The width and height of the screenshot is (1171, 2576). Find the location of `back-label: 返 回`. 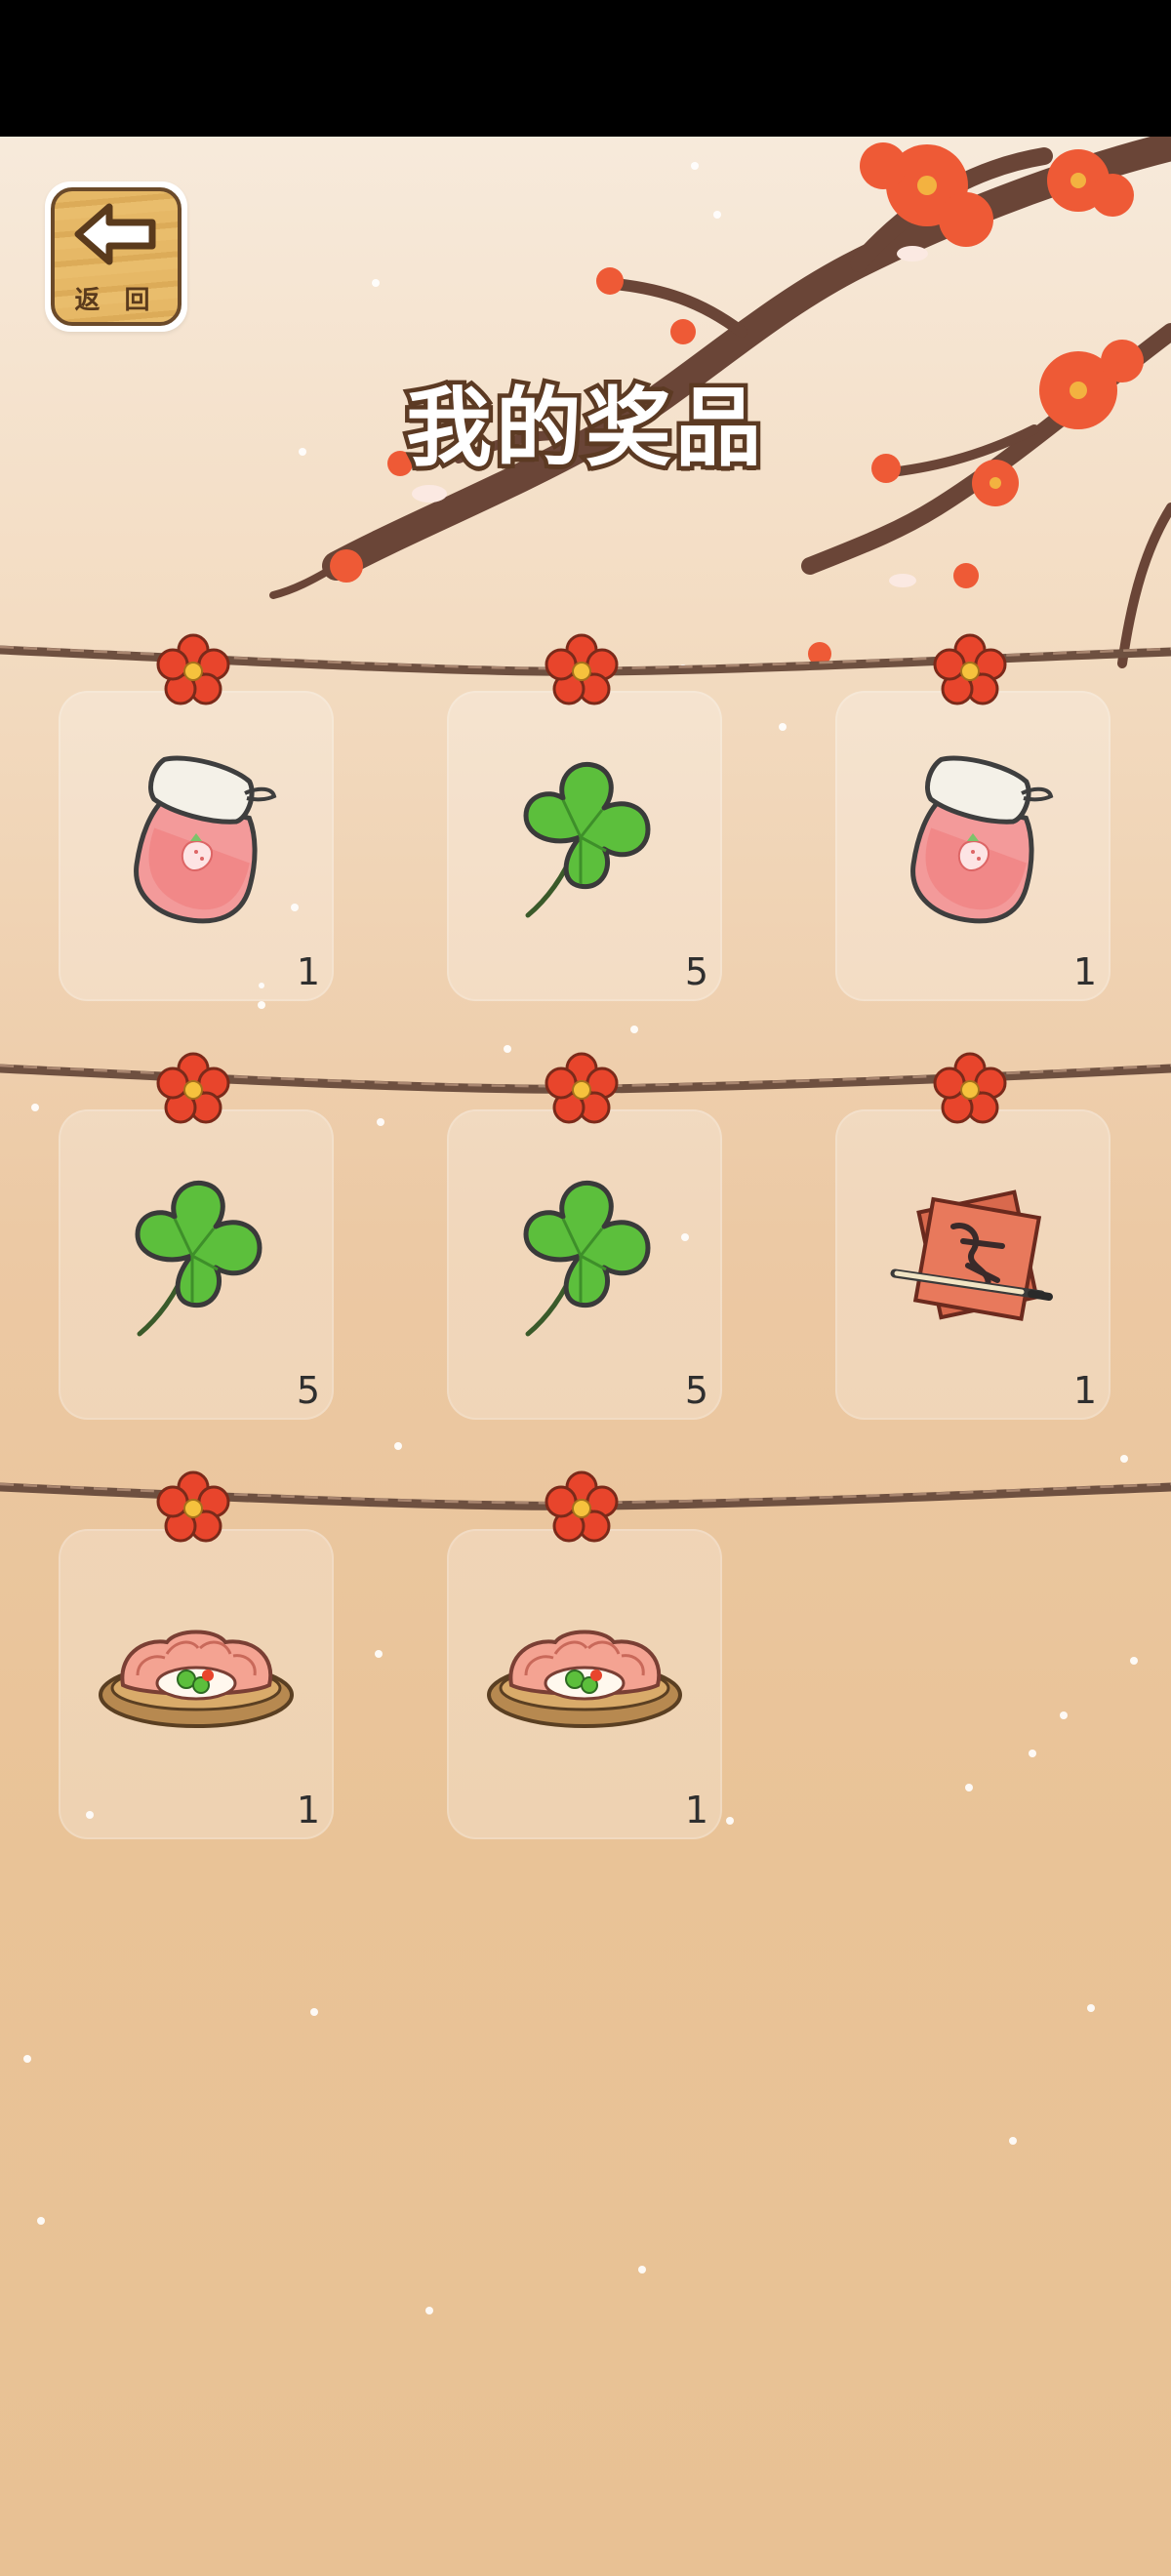

back-label: 返 回 is located at coordinates (116, 300).